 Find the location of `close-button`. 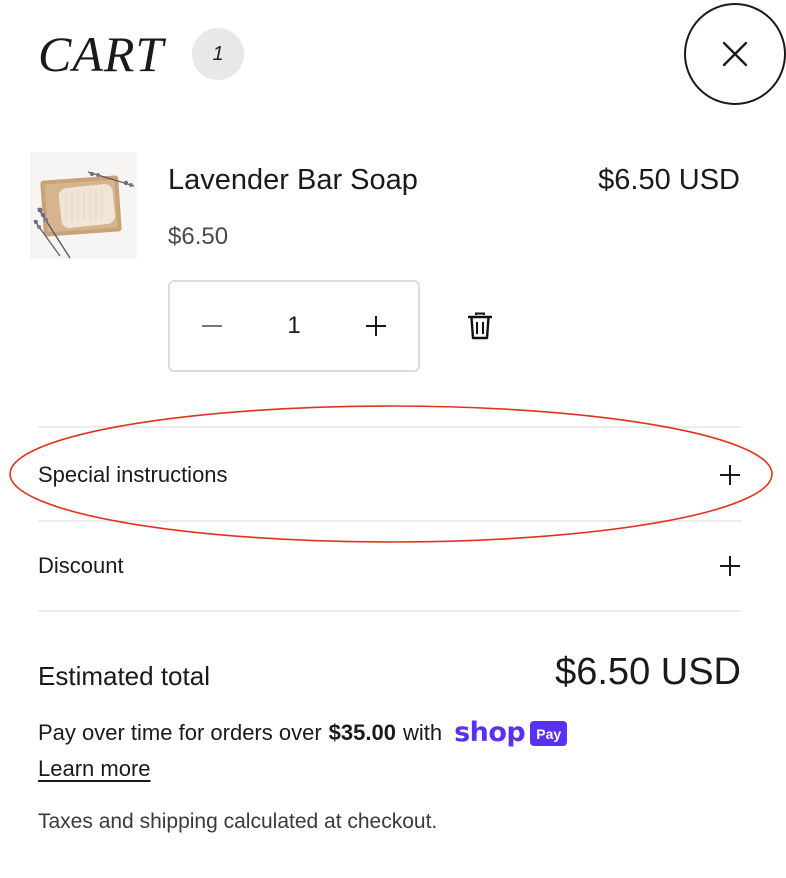

close-button is located at coordinates (735, 54).